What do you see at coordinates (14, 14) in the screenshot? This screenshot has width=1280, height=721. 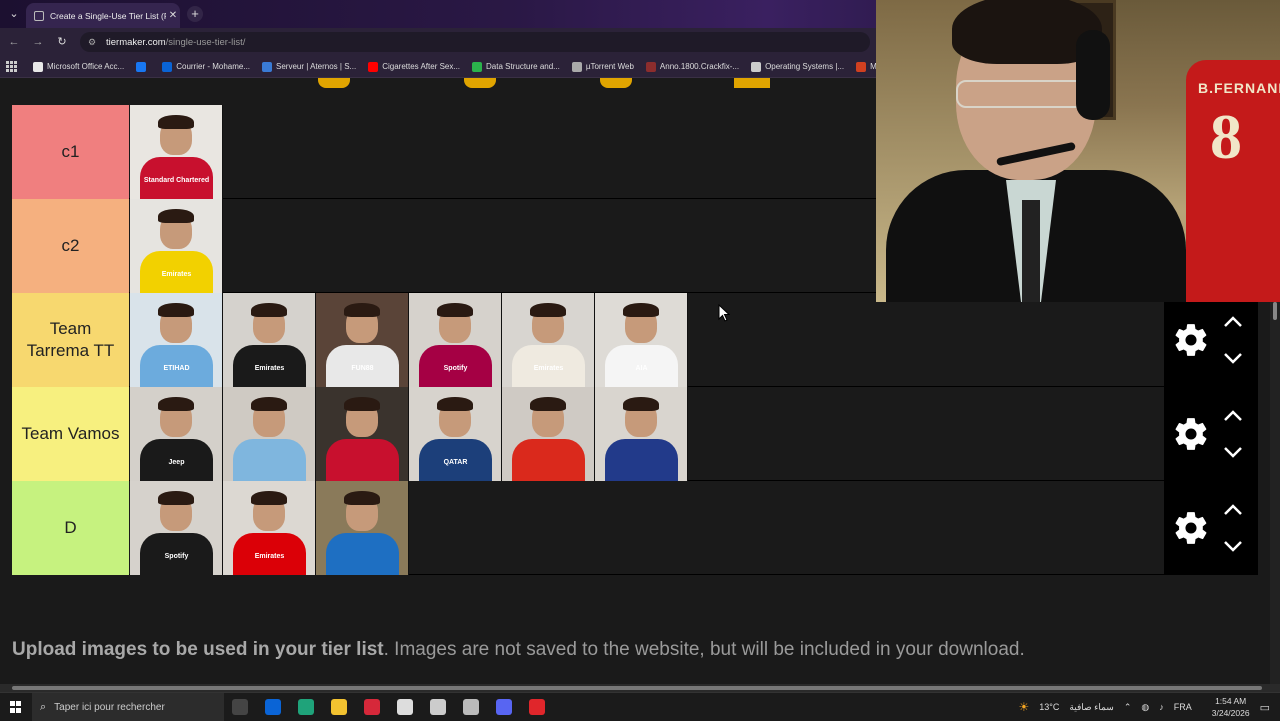 I see `tab-search-icon: ⌄` at bounding box center [14, 14].